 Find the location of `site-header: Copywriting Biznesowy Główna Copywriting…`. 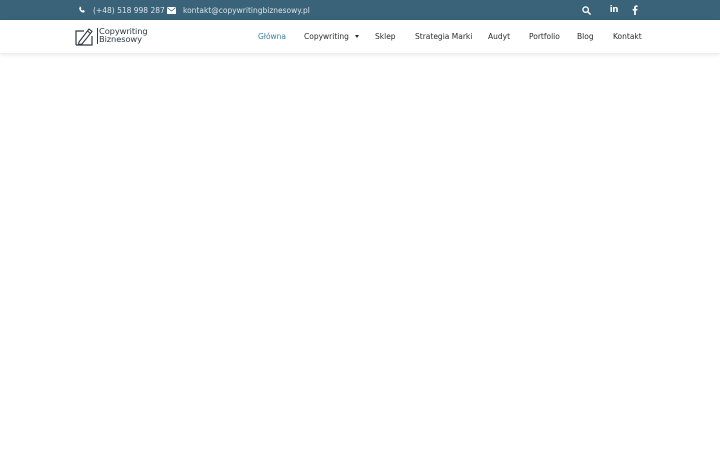

site-header: Copywriting Biznesowy Główna Copywriting… is located at coordinates (360, 36).